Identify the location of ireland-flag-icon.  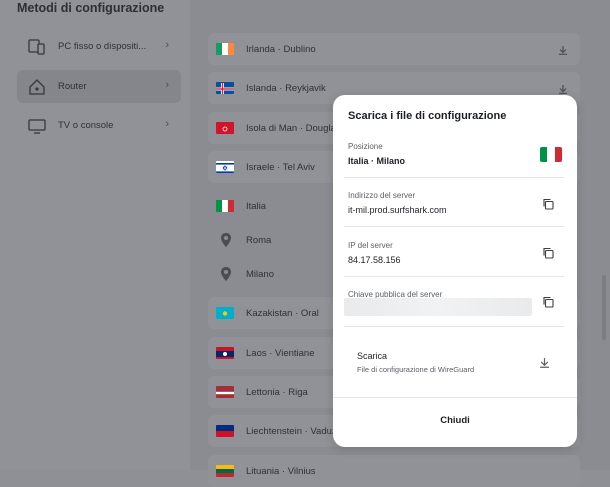
(225, 49).